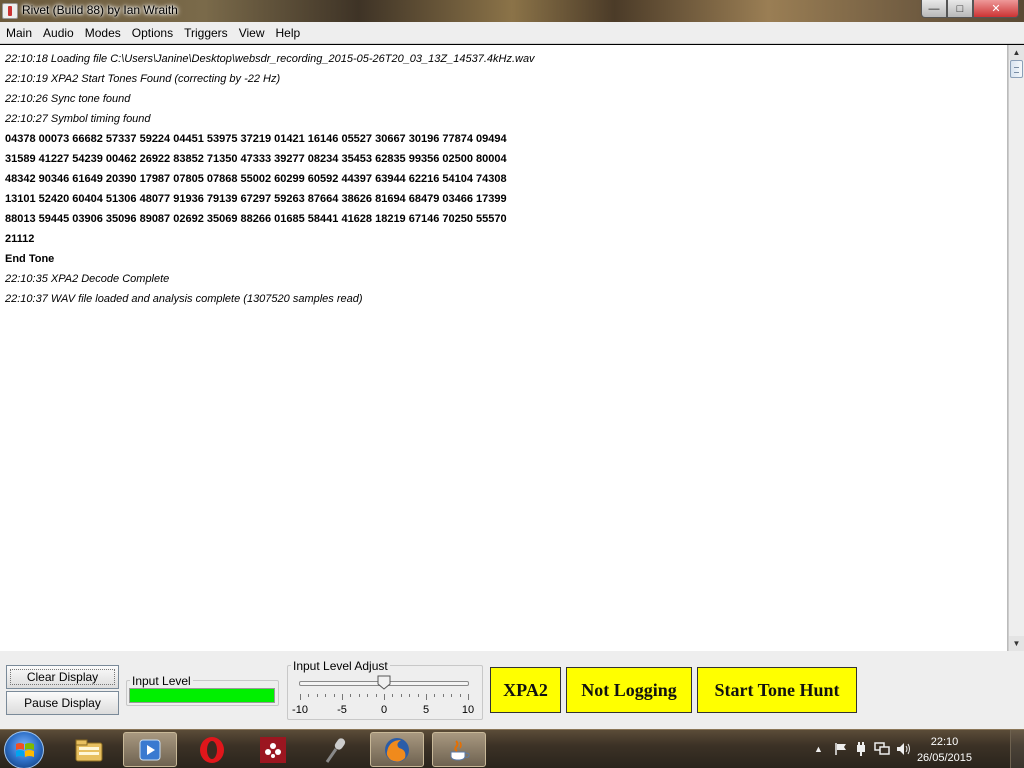 The width and height of the screenshot is (1024, 768). I want to click on network-icon, so click(882, 750).